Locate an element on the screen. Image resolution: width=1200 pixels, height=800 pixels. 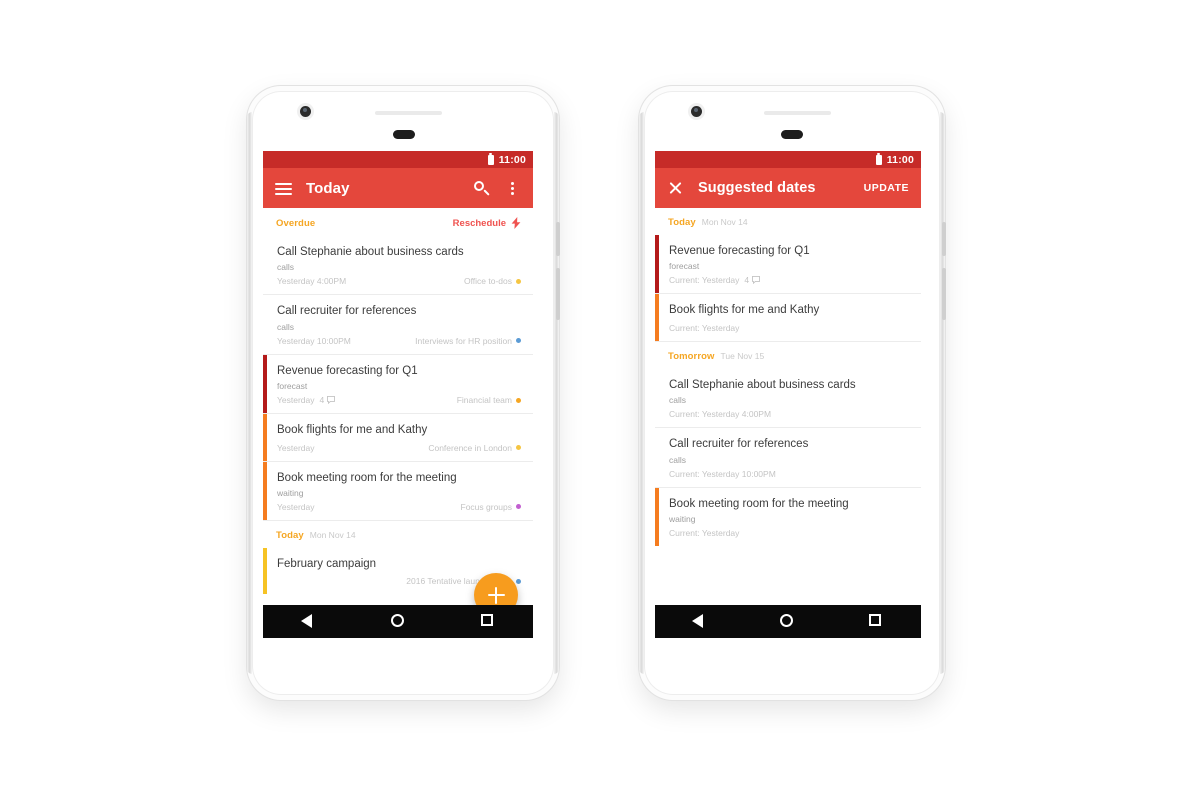
task-due-text: Yesterday 4:00PM is located at coordinates (312, 281).